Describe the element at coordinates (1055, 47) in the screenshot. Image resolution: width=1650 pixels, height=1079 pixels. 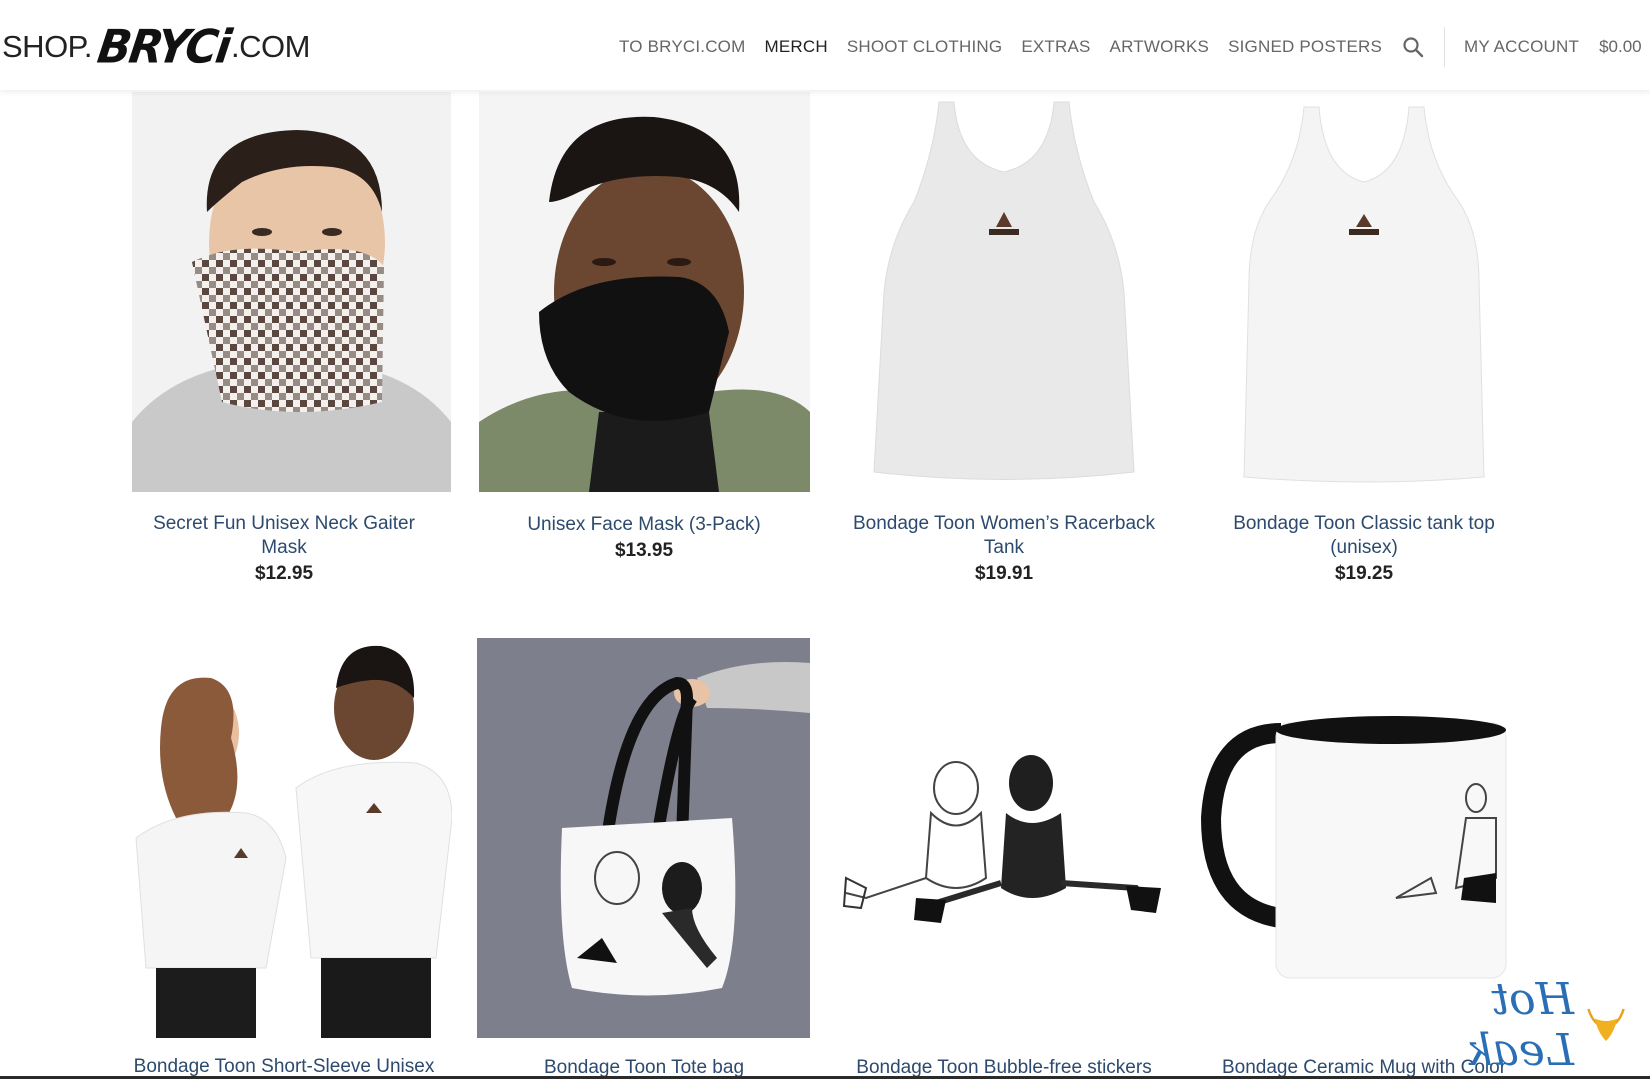
I see `nav-extras: EXTRAS` at that location.